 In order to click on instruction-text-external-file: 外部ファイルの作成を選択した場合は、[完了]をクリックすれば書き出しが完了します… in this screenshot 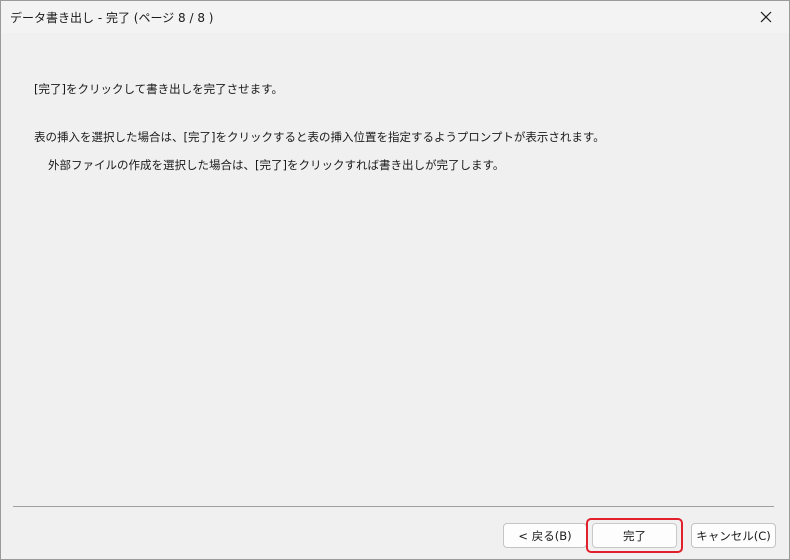, I will do `click(276, 165)`.